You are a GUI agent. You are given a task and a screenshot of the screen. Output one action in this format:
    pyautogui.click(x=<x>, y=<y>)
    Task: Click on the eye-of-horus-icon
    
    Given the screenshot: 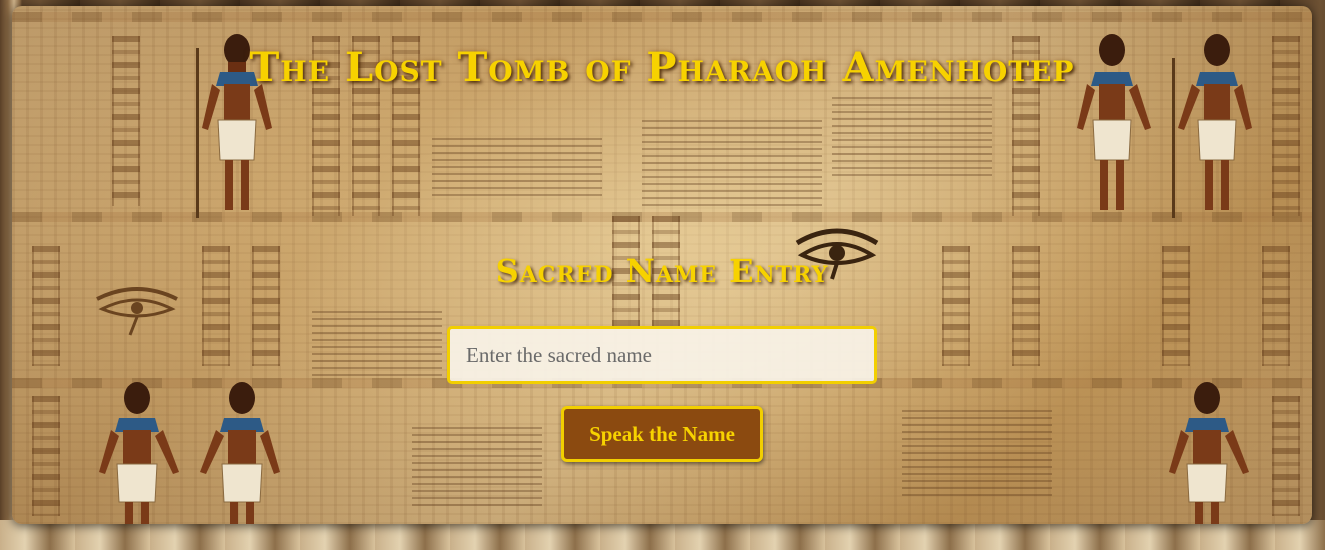 What is the action you would take?
    pyautogui.click(x=137, y=311)
    